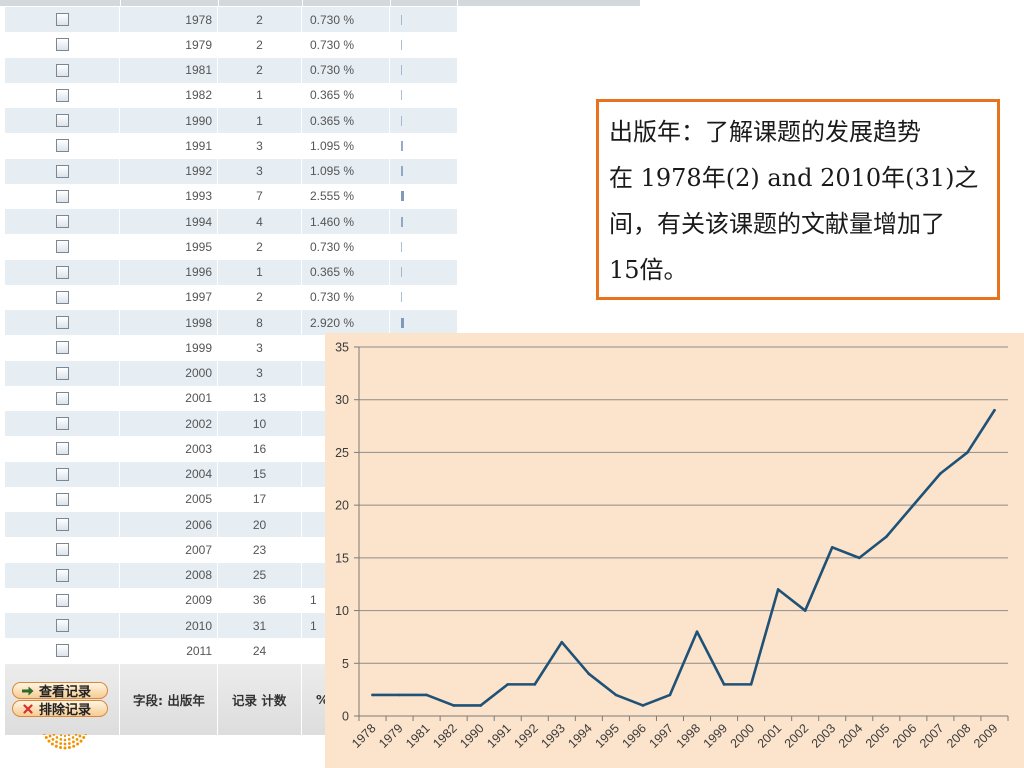  What do you see at coordinates (169, 20) in the screenshot?
I see `year-cell: 1978` at bounding box center [169, 20].